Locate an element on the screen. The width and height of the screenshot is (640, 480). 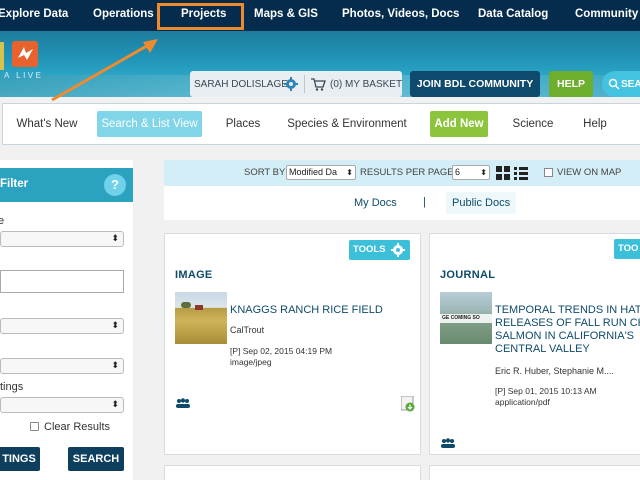
nav-data-catalog: Data Catalog is located at coordinates (513, 14).